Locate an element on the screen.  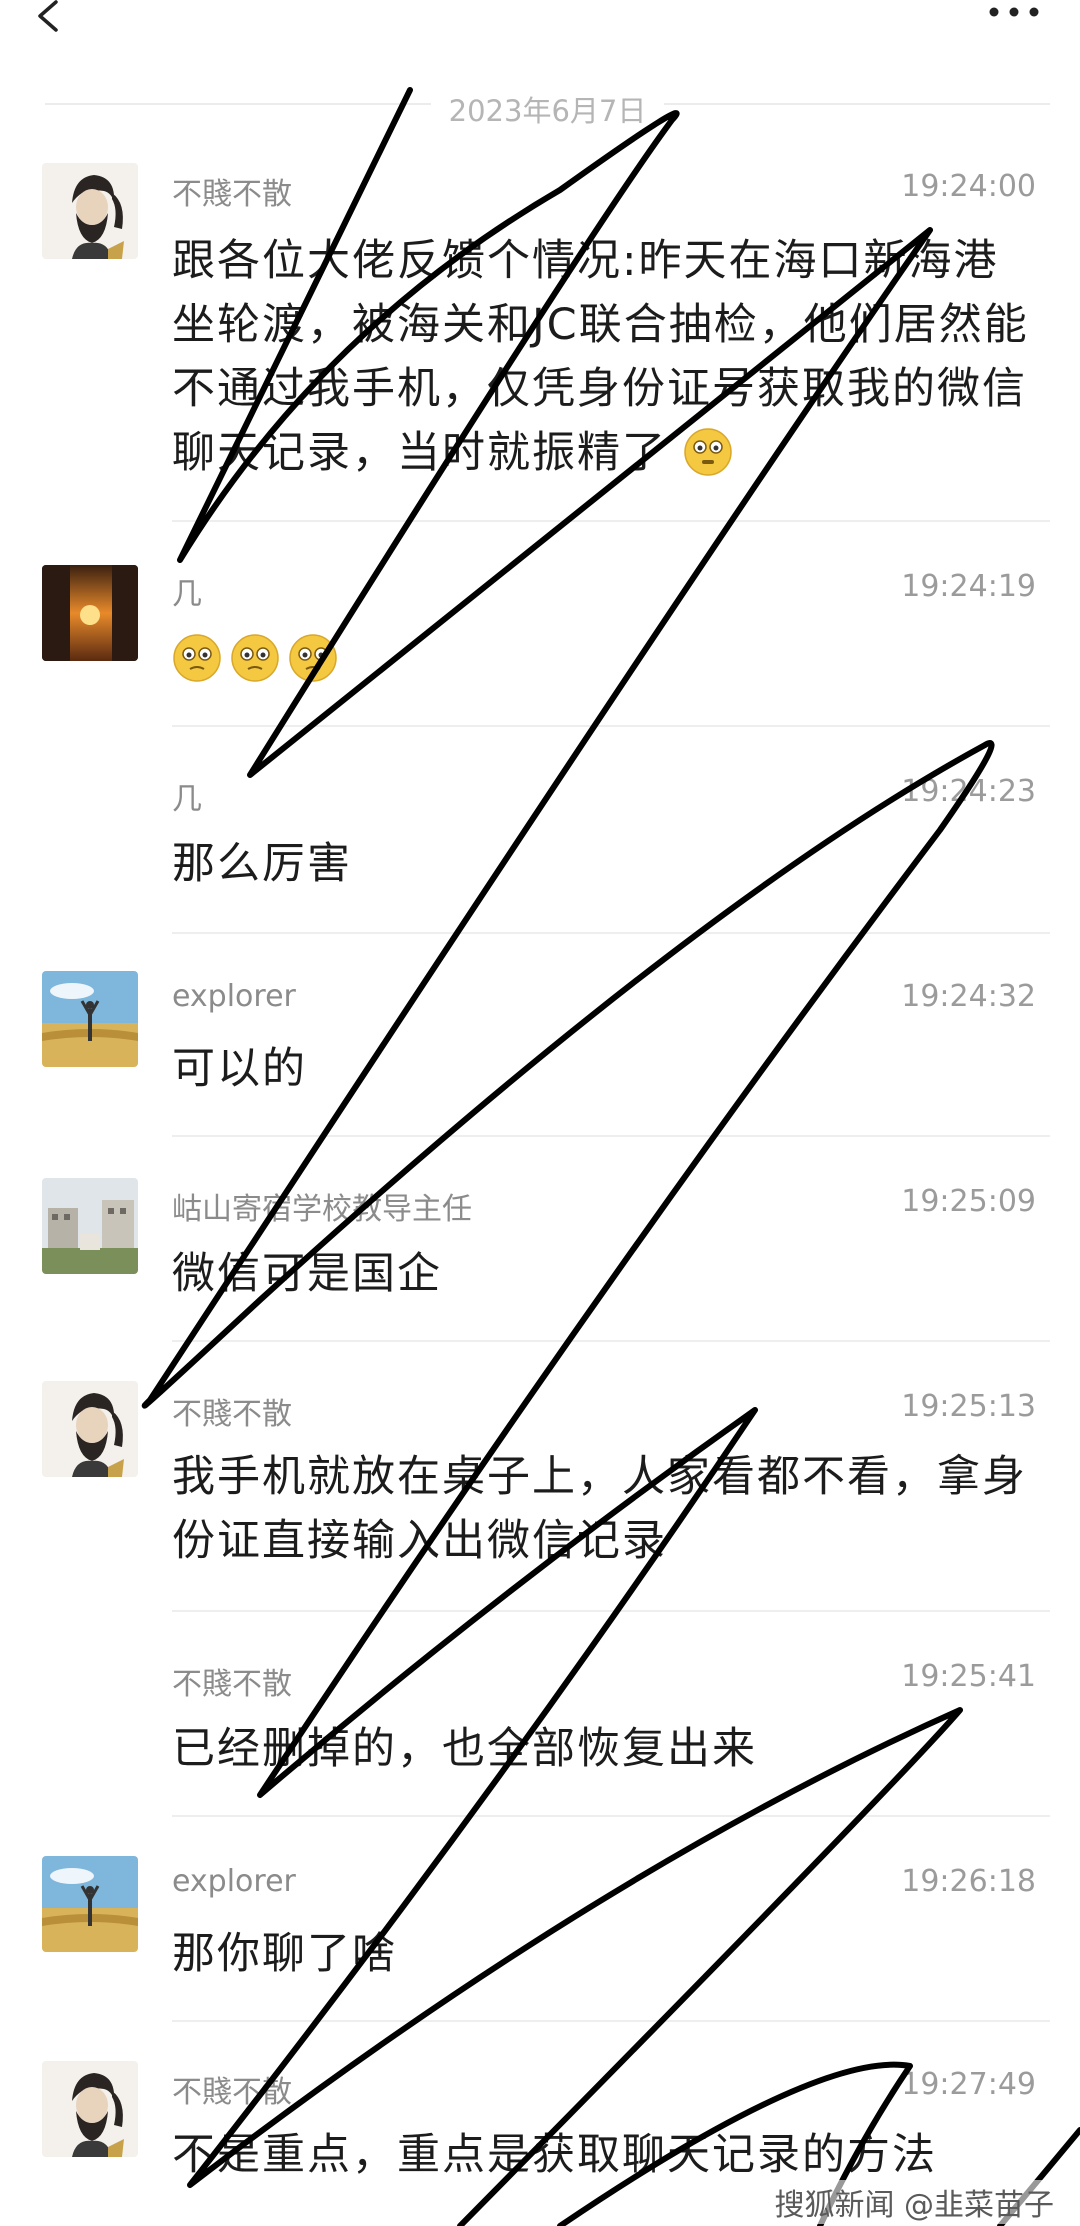
date-separator: 2023年6月7日 is located at coordinates (547, 108).